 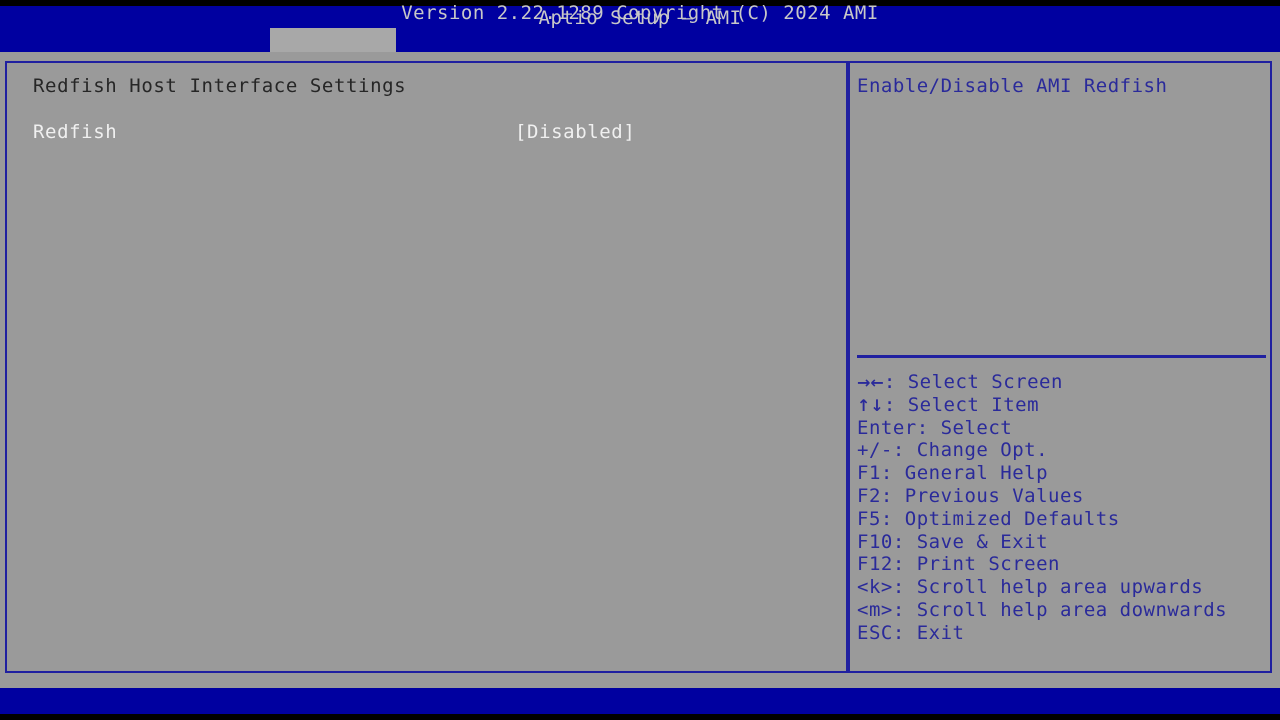 What do you see at coordinates (640, 717) in the screenshot?
I see `bottom-black-bar` at bounding box center [640, 717].